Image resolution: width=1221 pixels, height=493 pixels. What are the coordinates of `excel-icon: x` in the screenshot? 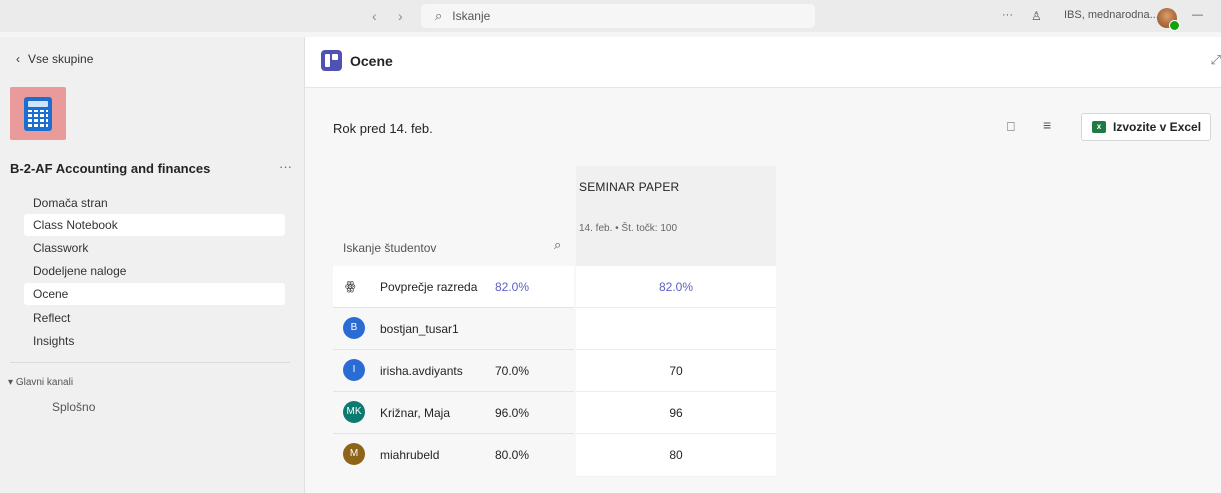 It's located at (1099, 127).